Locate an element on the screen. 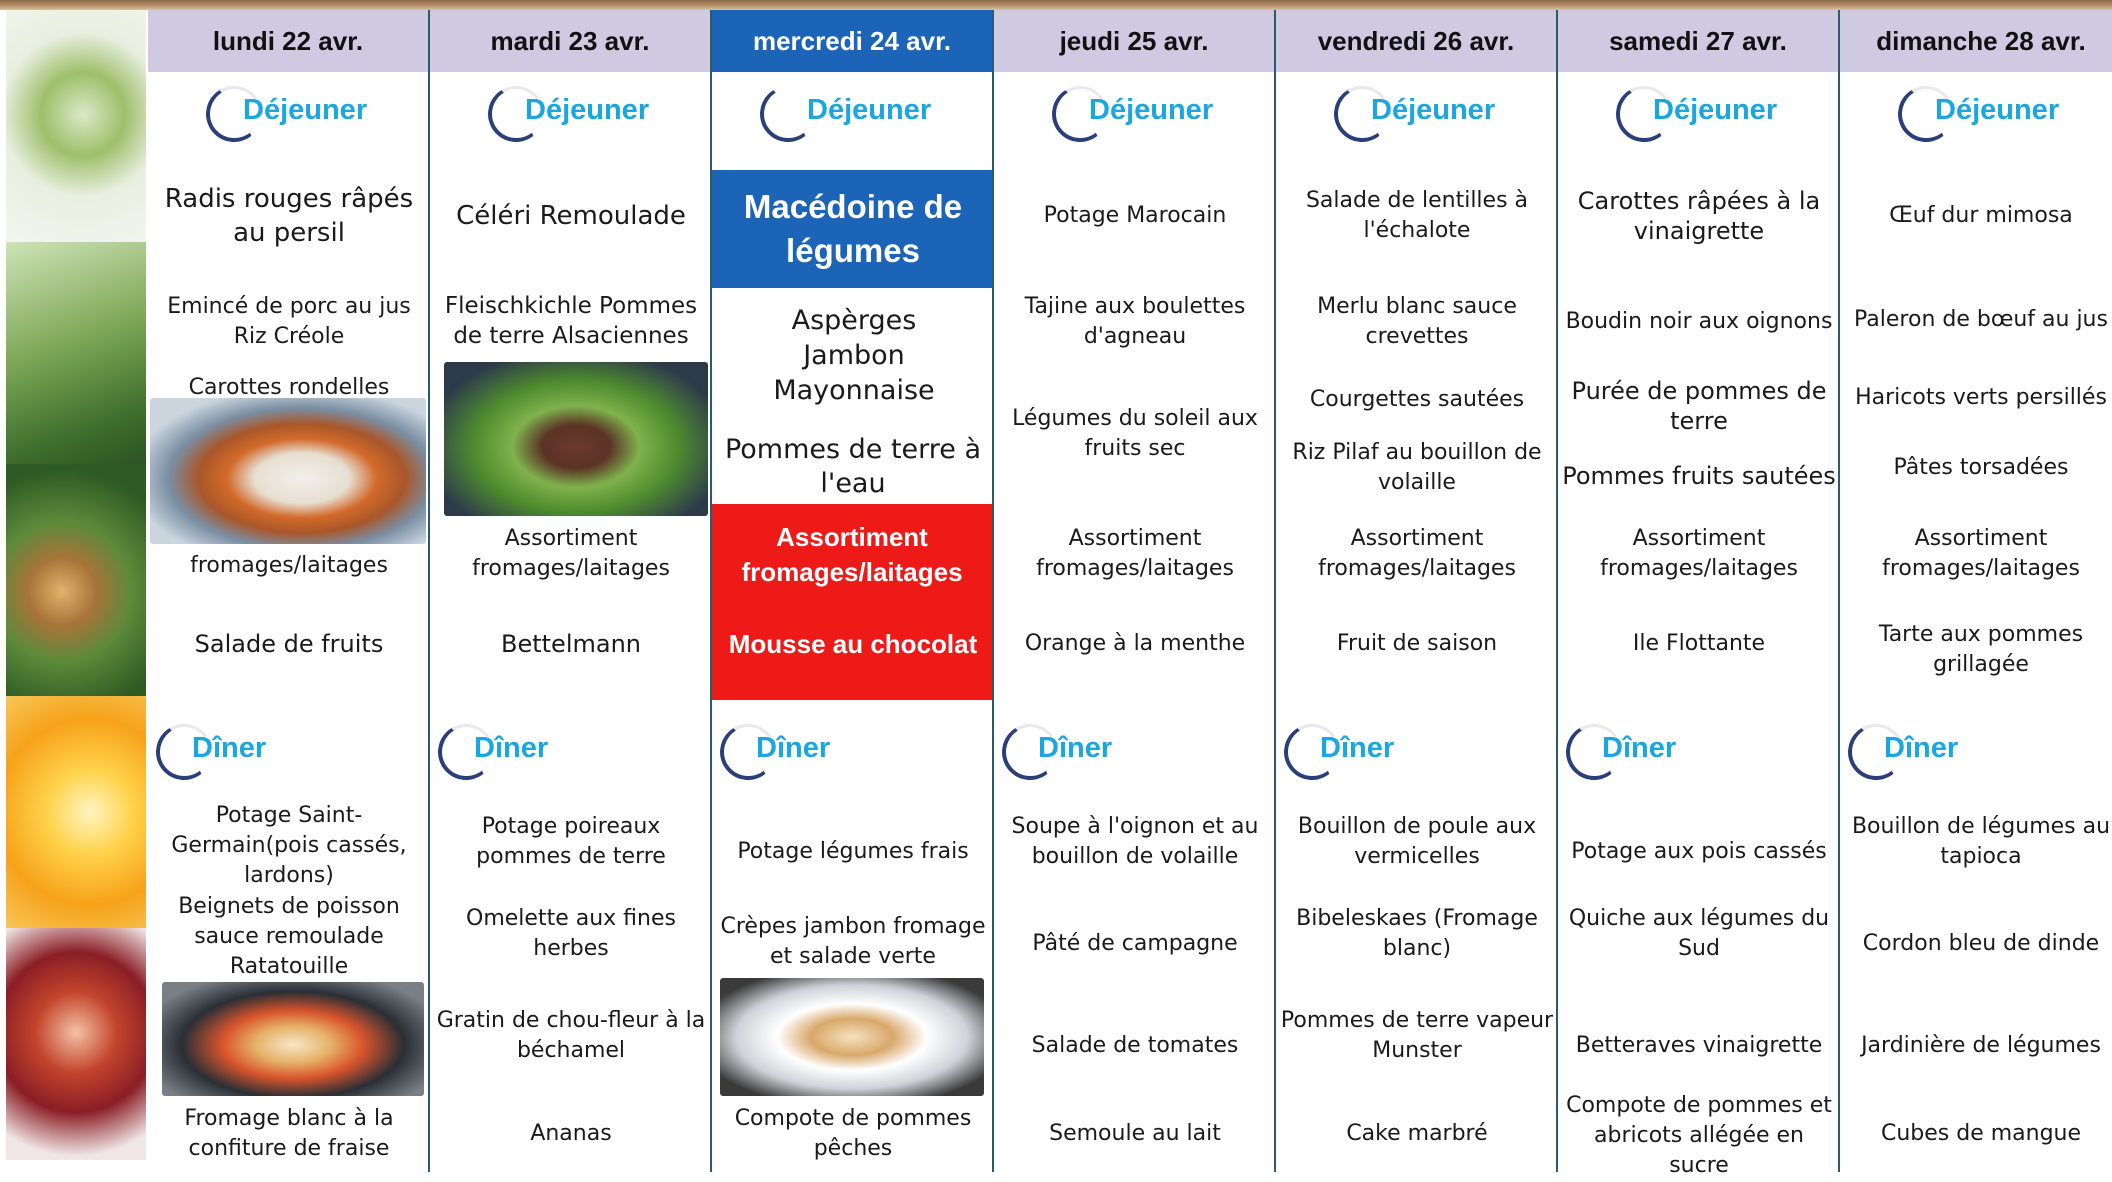 Image resolution: width=2112 pixels, height=1182 pixels. menu-item: Salade de tomates is located at coordinates (1135, 1045).